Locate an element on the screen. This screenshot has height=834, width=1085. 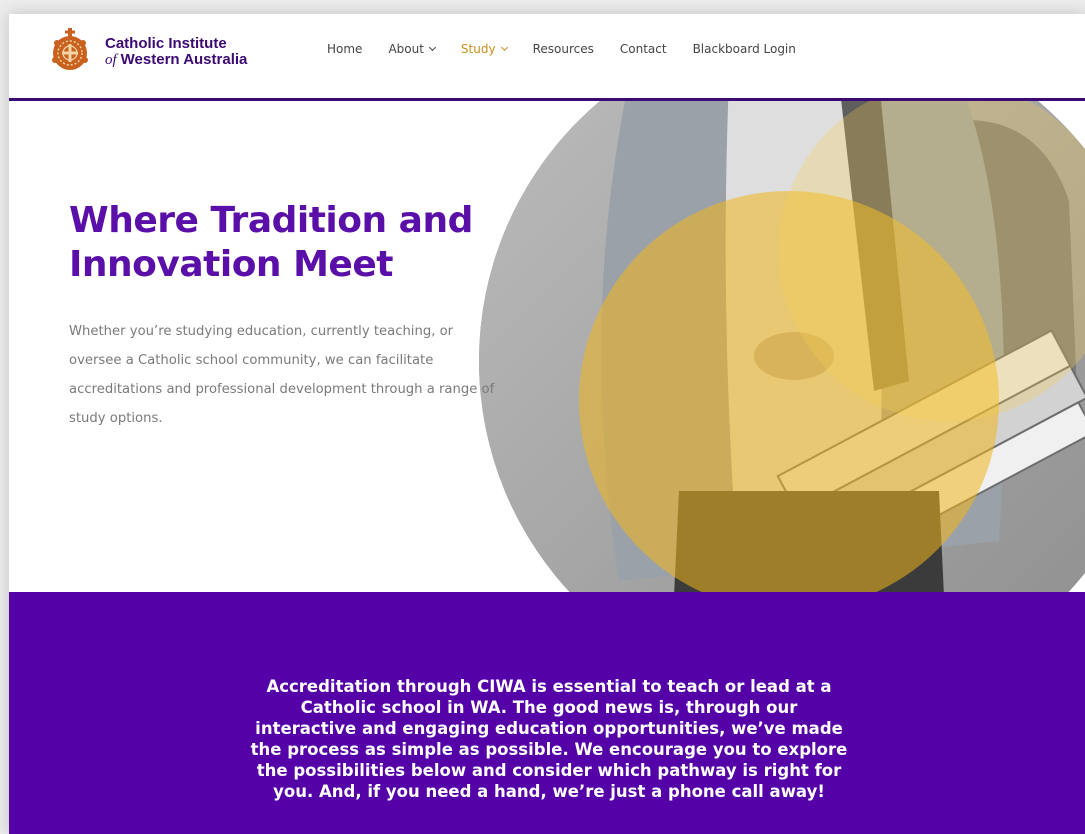
brand-region: Western Australia is located at coordinates (184, 59).